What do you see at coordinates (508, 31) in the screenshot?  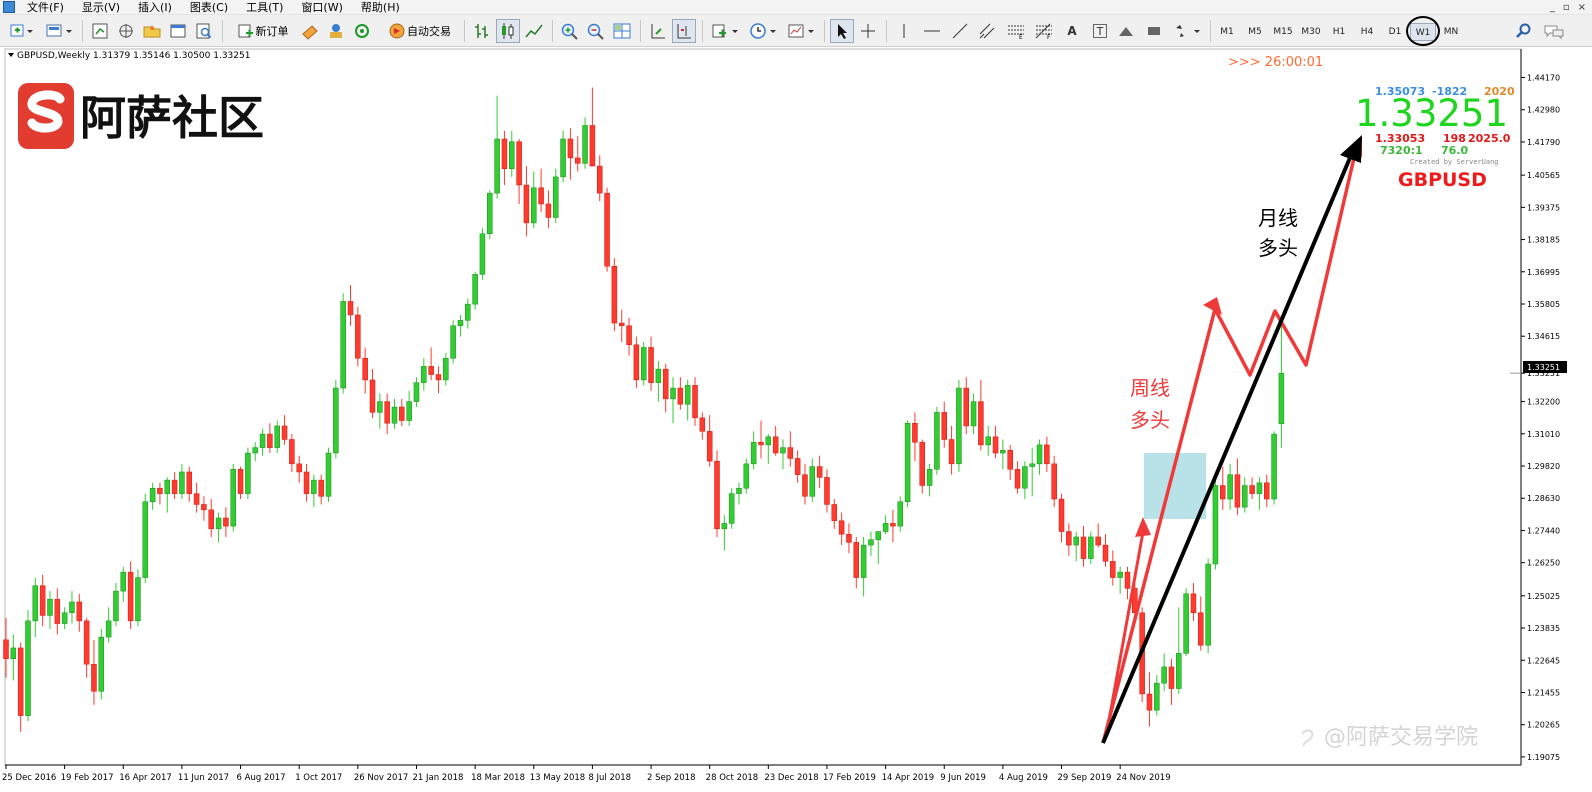 I see `candlestick-chart-icon` at bounding box center [508, 31].